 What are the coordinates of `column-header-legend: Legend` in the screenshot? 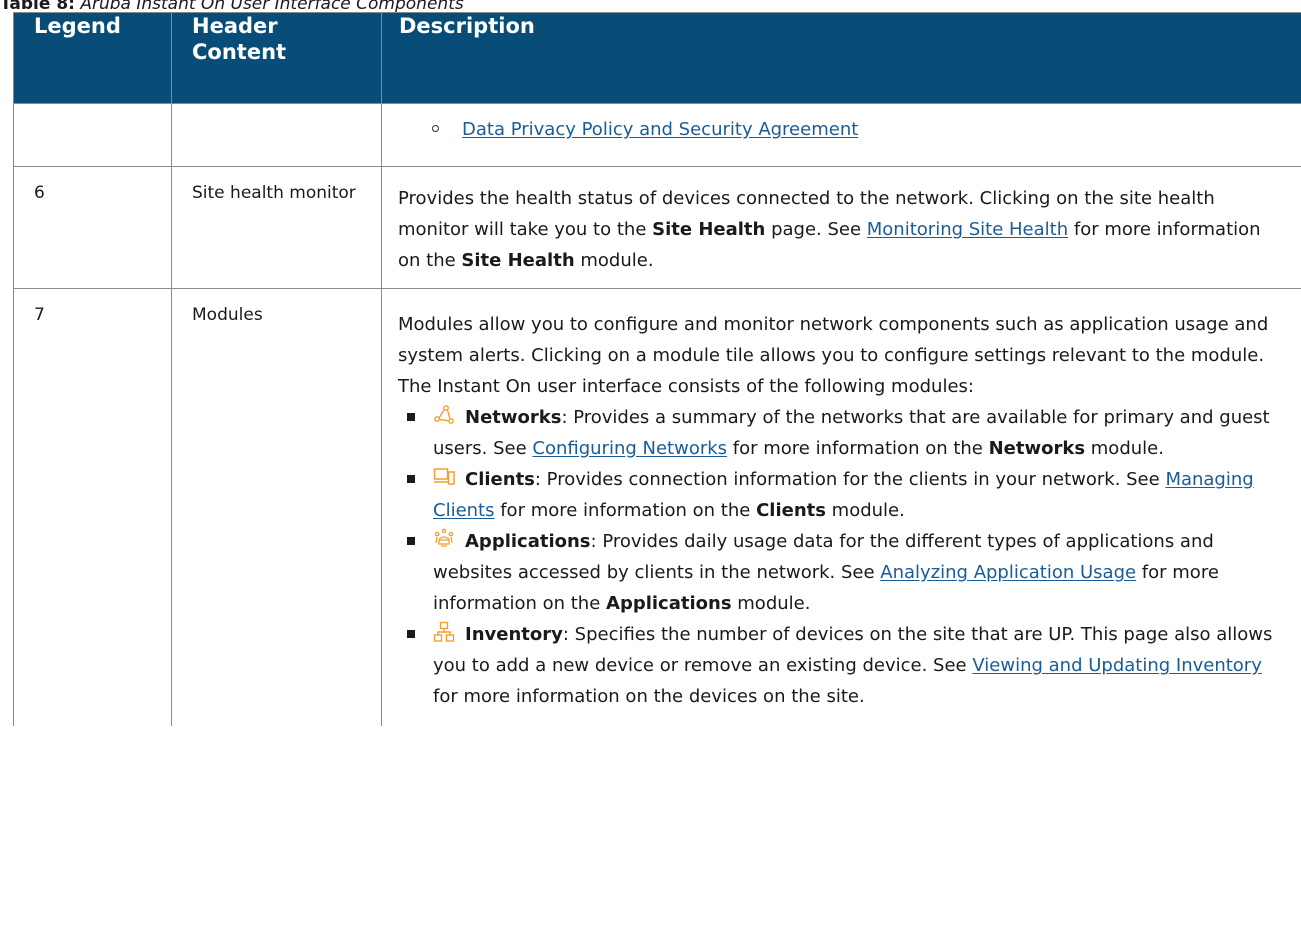 It's located at (92, 58).